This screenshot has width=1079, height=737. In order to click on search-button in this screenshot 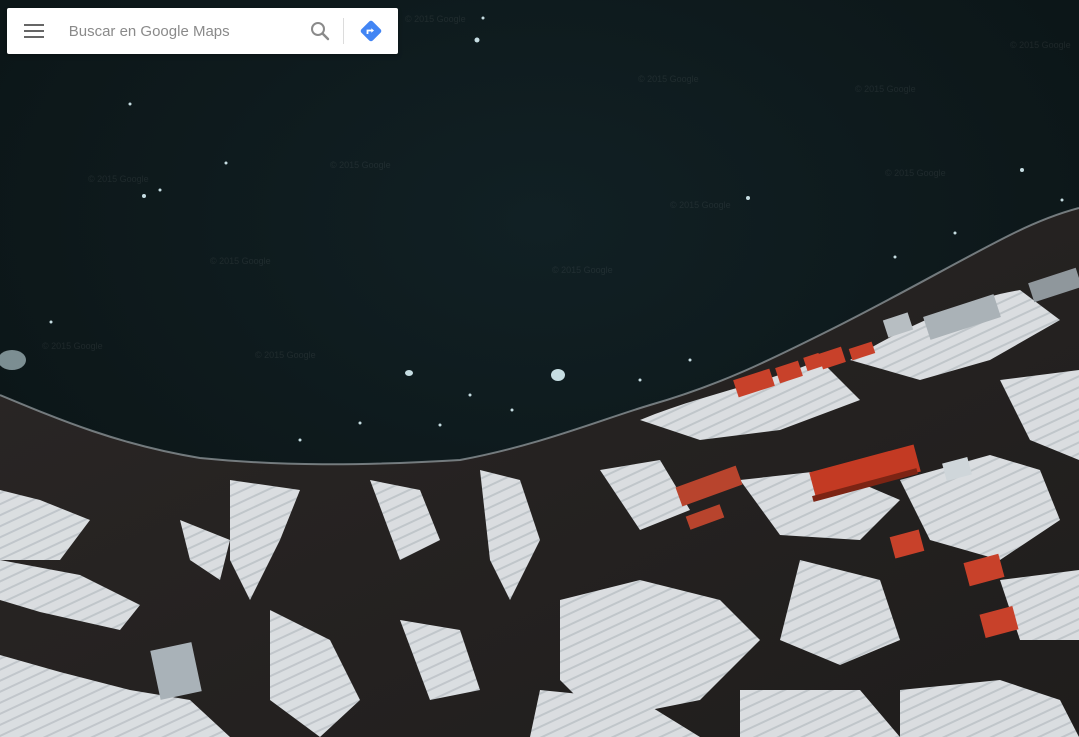, I will do `click(321, 31)`.